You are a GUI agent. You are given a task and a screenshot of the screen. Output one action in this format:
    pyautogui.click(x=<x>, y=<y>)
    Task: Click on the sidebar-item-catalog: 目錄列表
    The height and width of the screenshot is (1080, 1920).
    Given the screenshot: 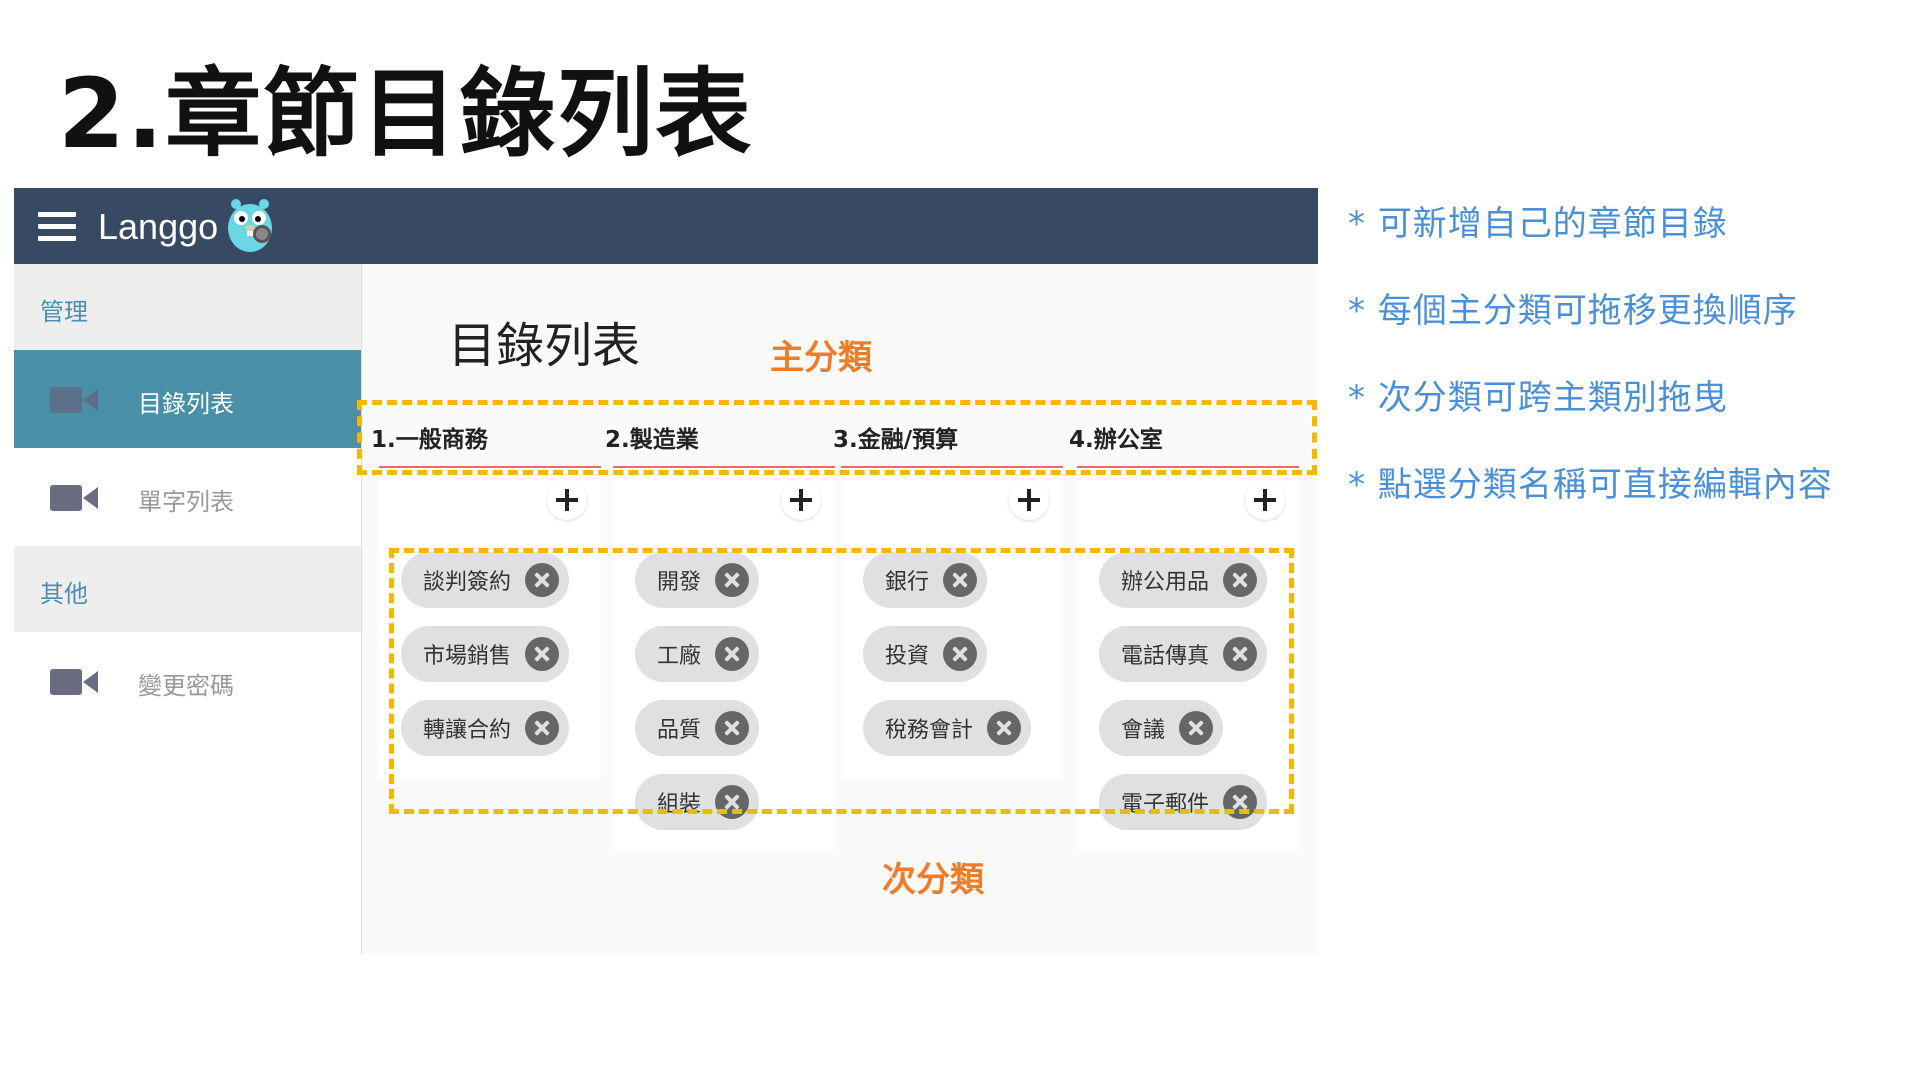 What is the action you would take?
    pyautogui.click(x=187, y=399)
    